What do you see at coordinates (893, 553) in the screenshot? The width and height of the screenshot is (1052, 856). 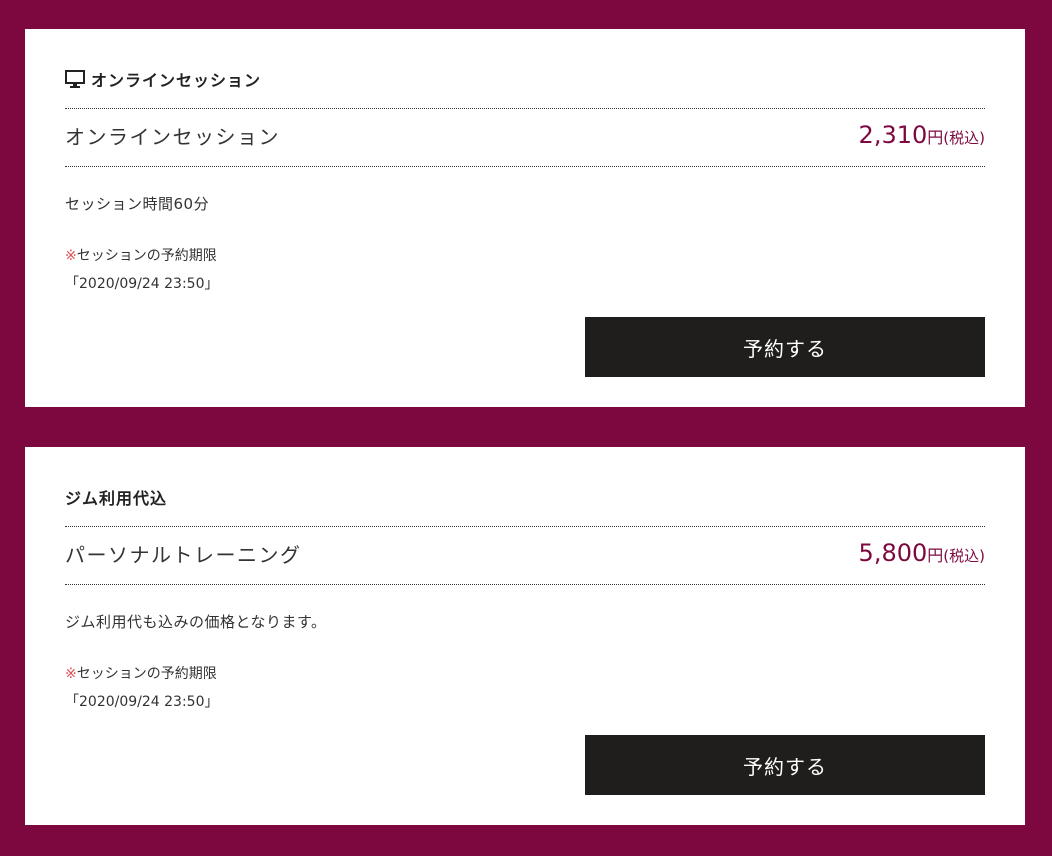 I see `price-amount: 5,800` at bounding box center [893, 553].